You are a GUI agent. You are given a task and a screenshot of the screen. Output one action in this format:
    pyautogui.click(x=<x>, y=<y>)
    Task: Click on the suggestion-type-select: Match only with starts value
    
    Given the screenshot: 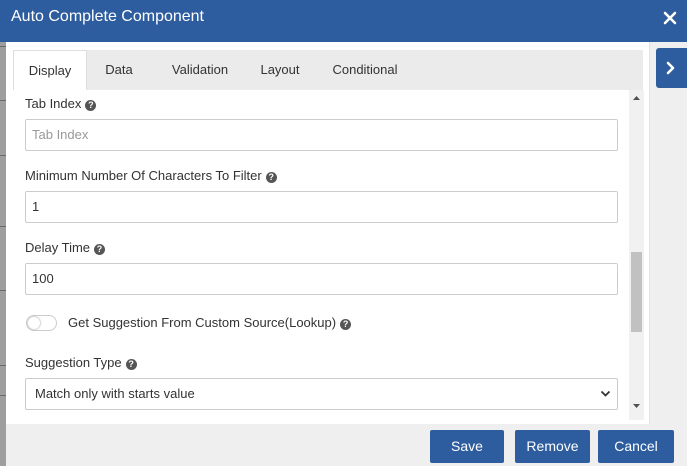 What is the action you would take?
    pyautogui.click(x=321, y=394)
    